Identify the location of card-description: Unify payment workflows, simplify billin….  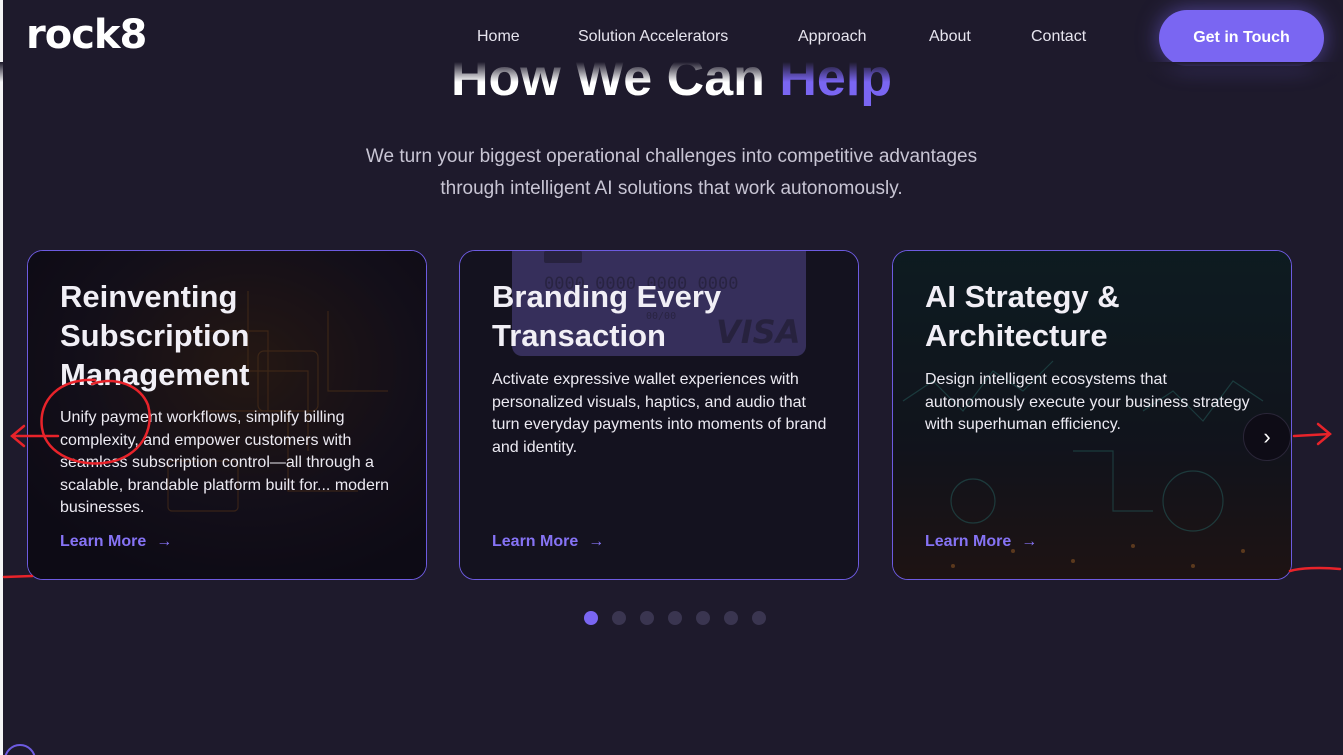
(225, 462).